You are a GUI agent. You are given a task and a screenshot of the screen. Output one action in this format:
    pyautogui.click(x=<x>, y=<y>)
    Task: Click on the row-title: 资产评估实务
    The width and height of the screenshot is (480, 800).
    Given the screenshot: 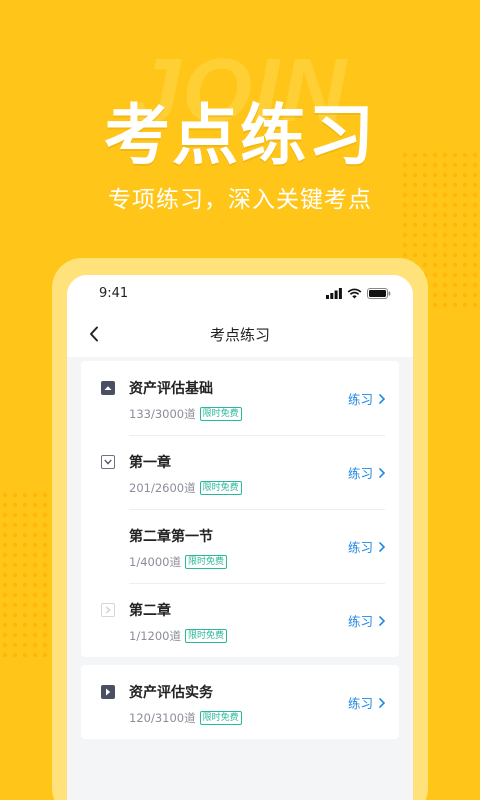 What is the action you would take?
    pyautogui.click(x=171, y=693)
    